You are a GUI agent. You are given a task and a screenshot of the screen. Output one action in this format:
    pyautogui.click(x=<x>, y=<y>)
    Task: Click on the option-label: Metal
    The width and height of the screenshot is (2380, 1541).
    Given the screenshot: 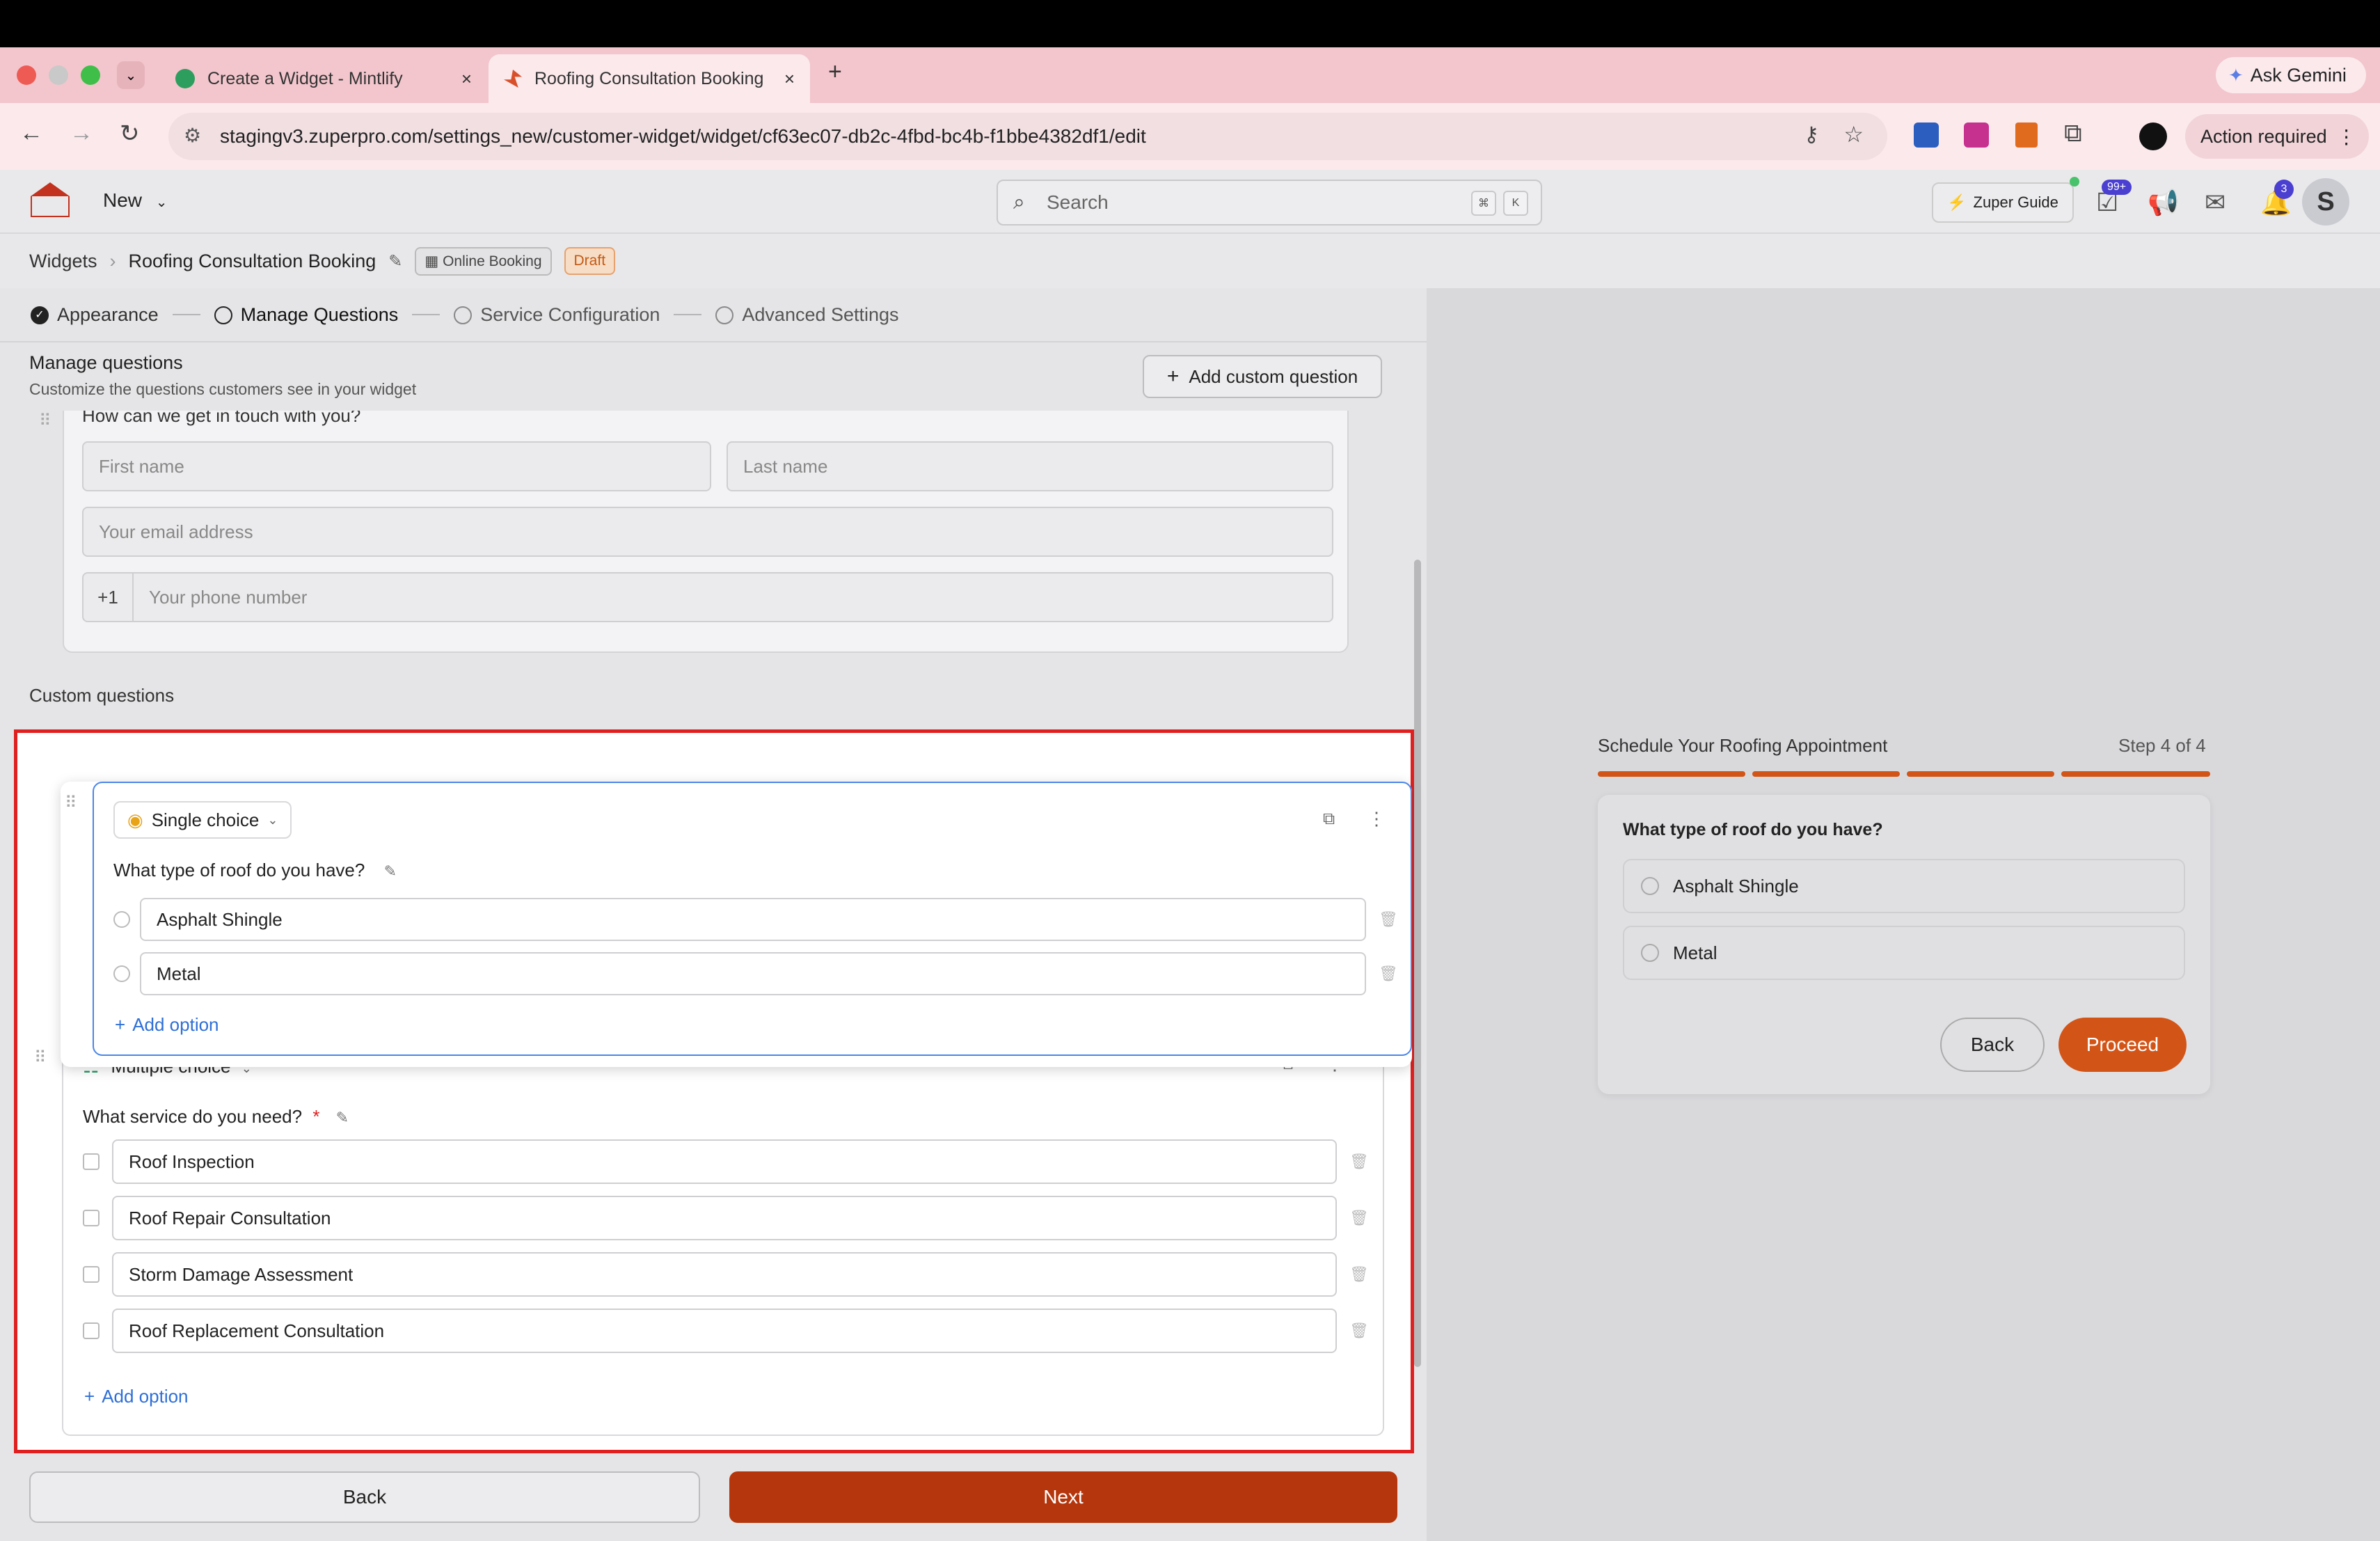 What is the action you would take?
    pyautogui.click(x=1695, y=952)
    